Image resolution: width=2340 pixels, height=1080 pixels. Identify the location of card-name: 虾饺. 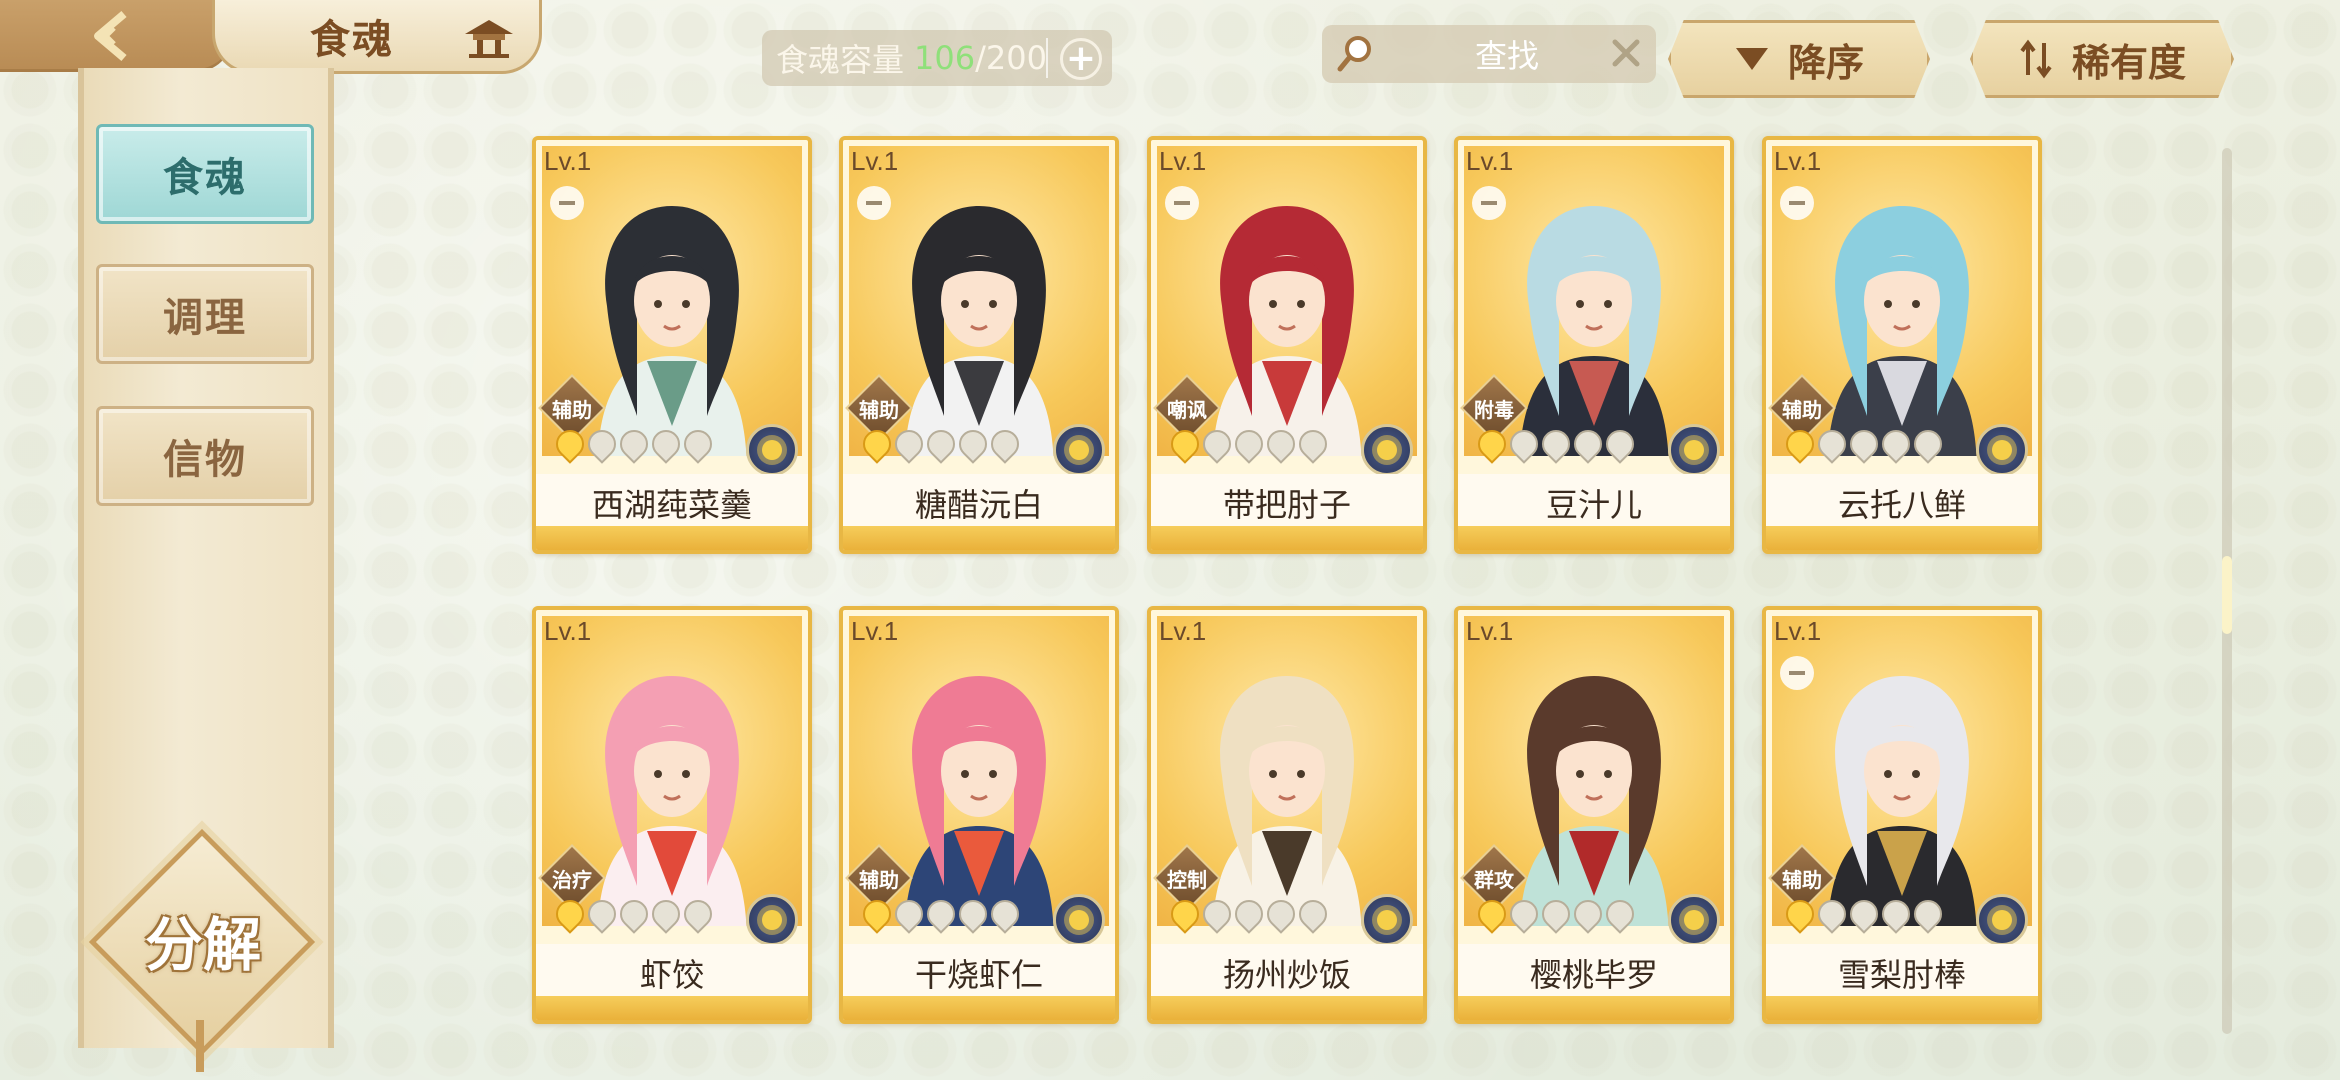
(672, 973).